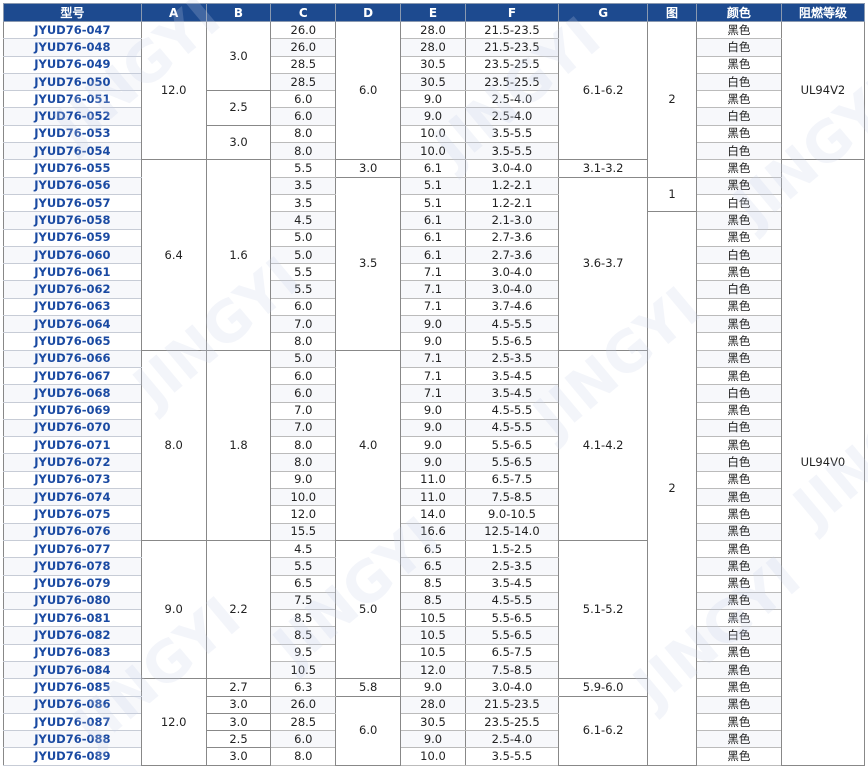 The width and height of the screenshot is (868, 776). Describe the element at coordinates (303, 47) in the screenshot. I see `dim-c: 26.0` at that location.